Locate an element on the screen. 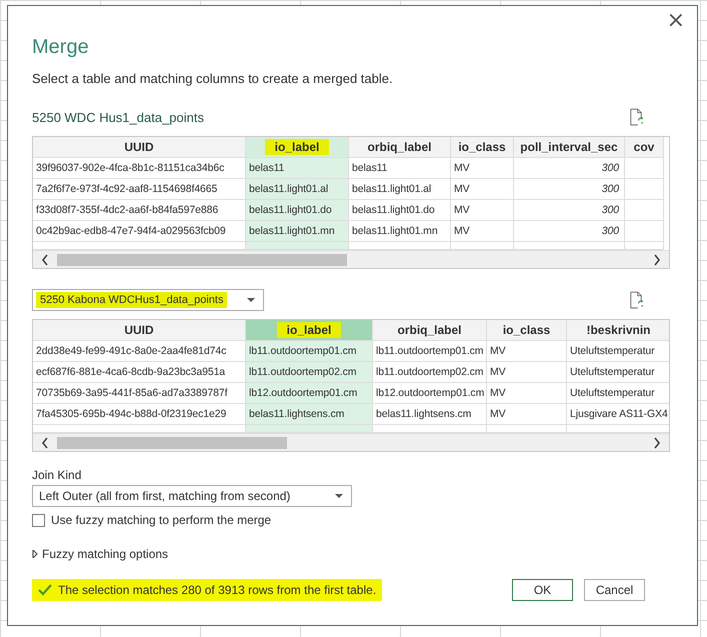 The width and height of the screenshot is (707, 637). table-cell: Ljusgivare AS11-GX4 is located at coordinates (618, 414).